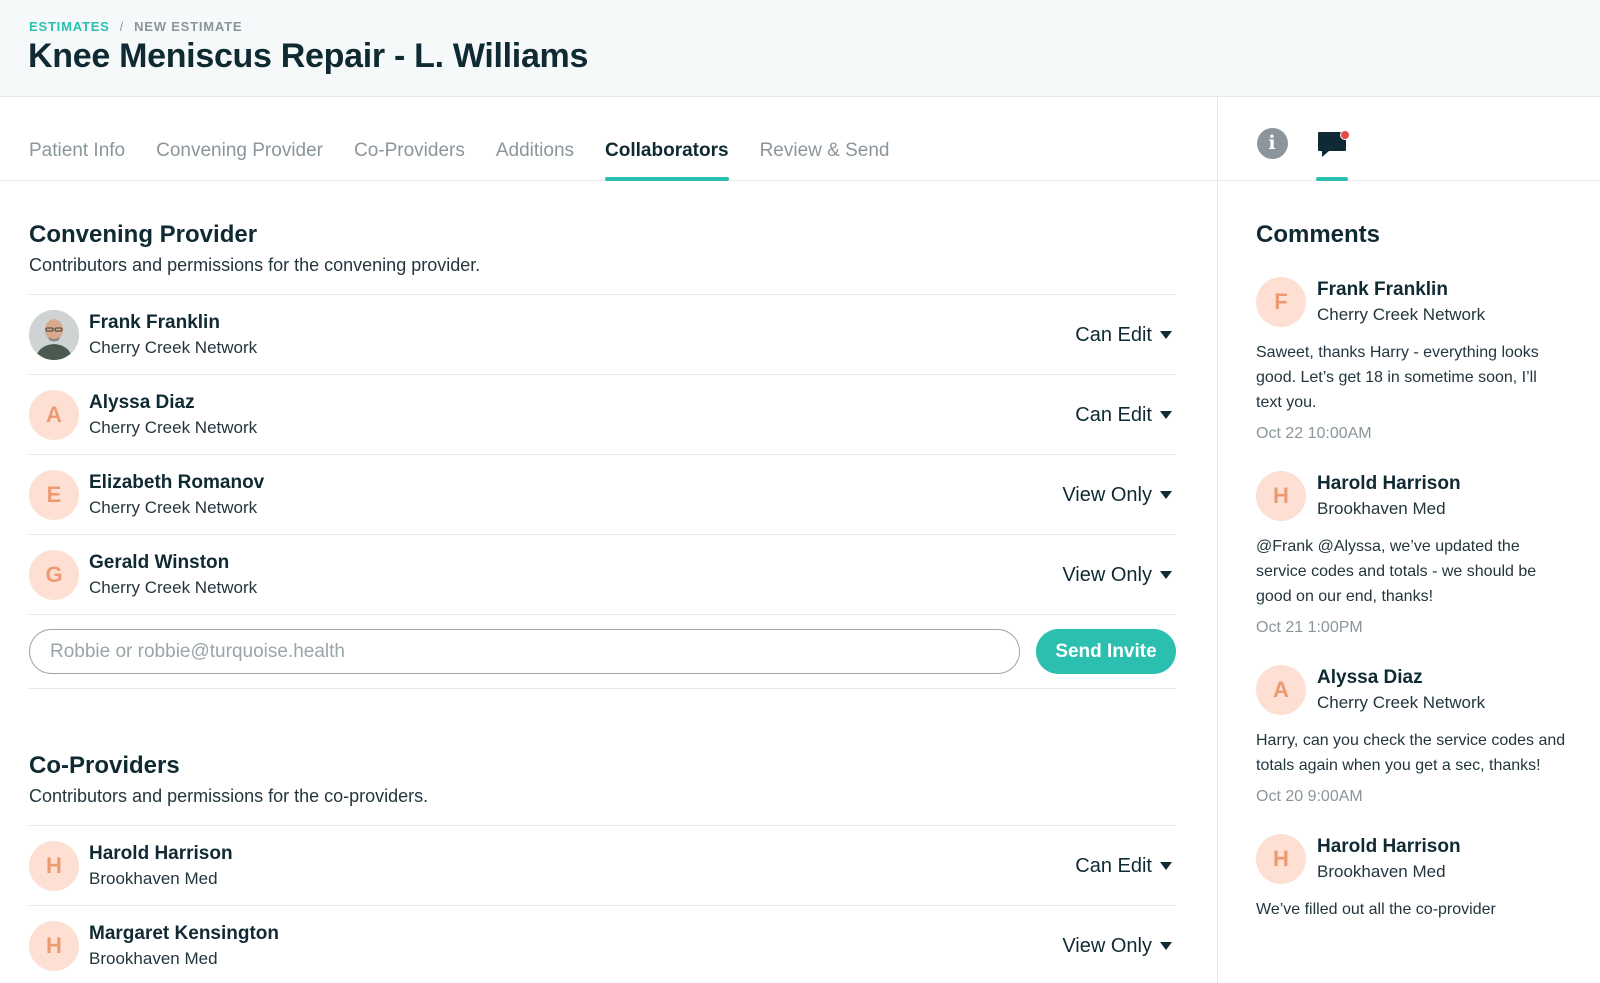  Describe the element at coordinates (188, 26) in the screenshot. I see `breadcrumb-current: NEW ESTIMATE` at that location.